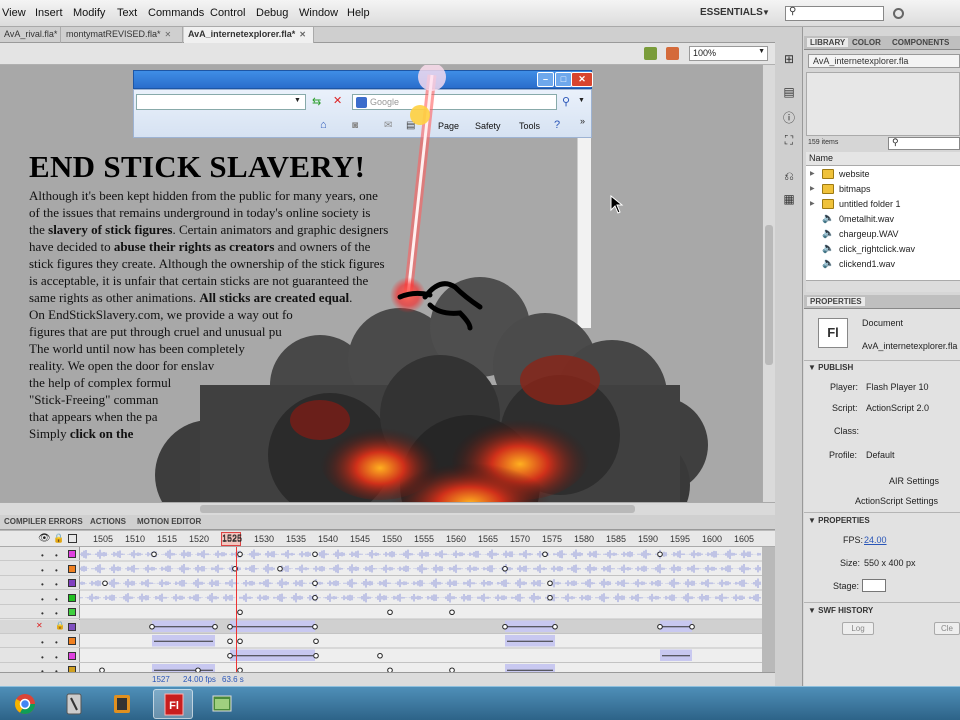 This screenshot has width=960, height=720. Describe the element at coordinates (173, 704) in the screenshot. I see `taskbar-flash: Fl` at that location.